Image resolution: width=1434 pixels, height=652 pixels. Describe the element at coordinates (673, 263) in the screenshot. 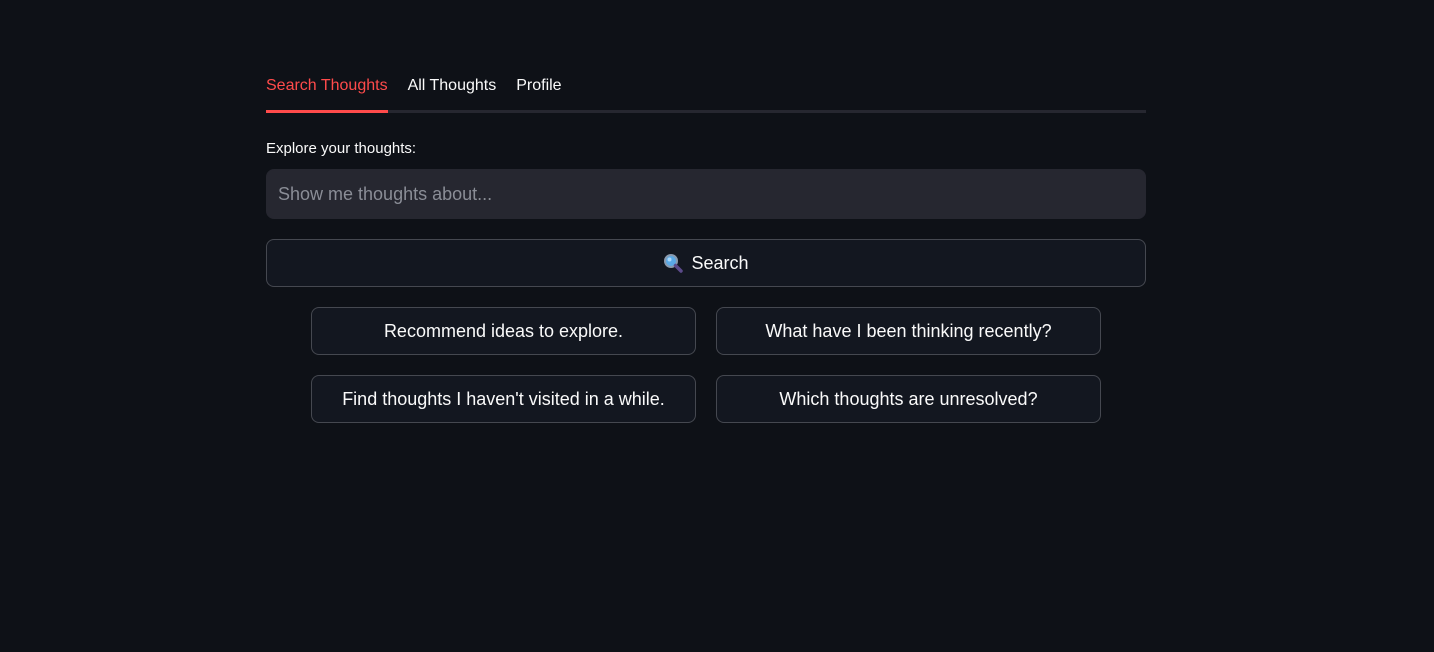

I see `magnifying-glass-icon` at that location.